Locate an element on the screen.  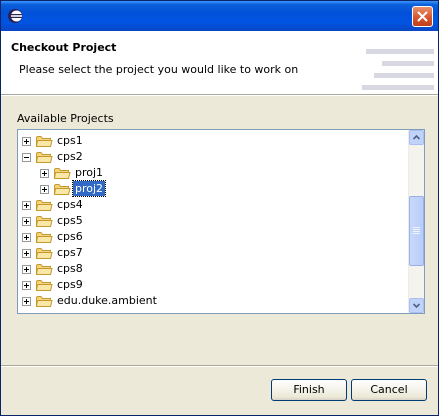
tree-item: cps2 is located at coordinates (202, 157).